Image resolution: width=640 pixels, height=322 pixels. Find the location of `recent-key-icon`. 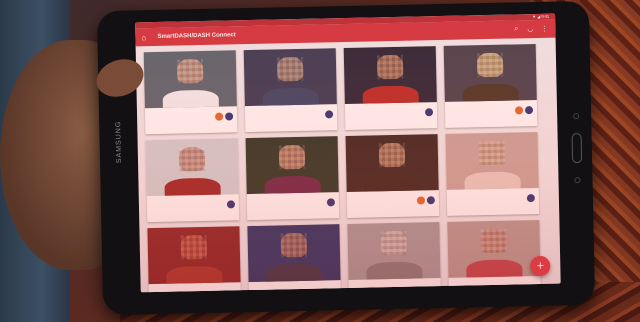

recent-key-icon is located at coordinates (577, 180).